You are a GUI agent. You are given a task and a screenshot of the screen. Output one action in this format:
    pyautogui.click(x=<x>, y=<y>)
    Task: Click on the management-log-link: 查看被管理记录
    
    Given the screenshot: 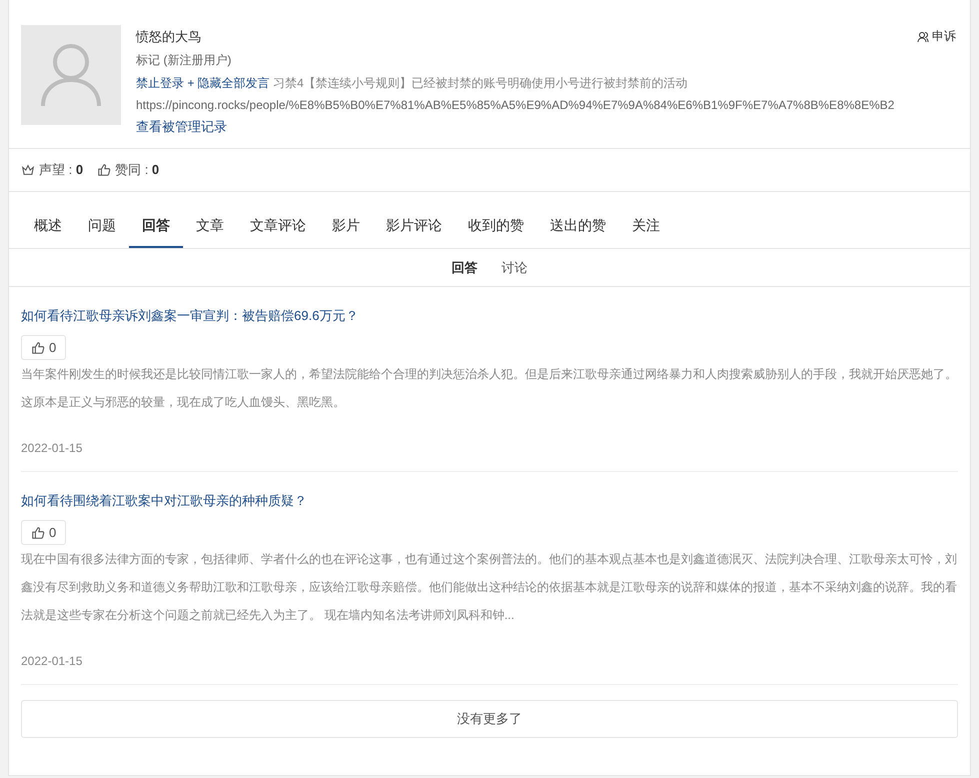 What is the action you would take?
    pyautogui.click(x=515, y=127)
    